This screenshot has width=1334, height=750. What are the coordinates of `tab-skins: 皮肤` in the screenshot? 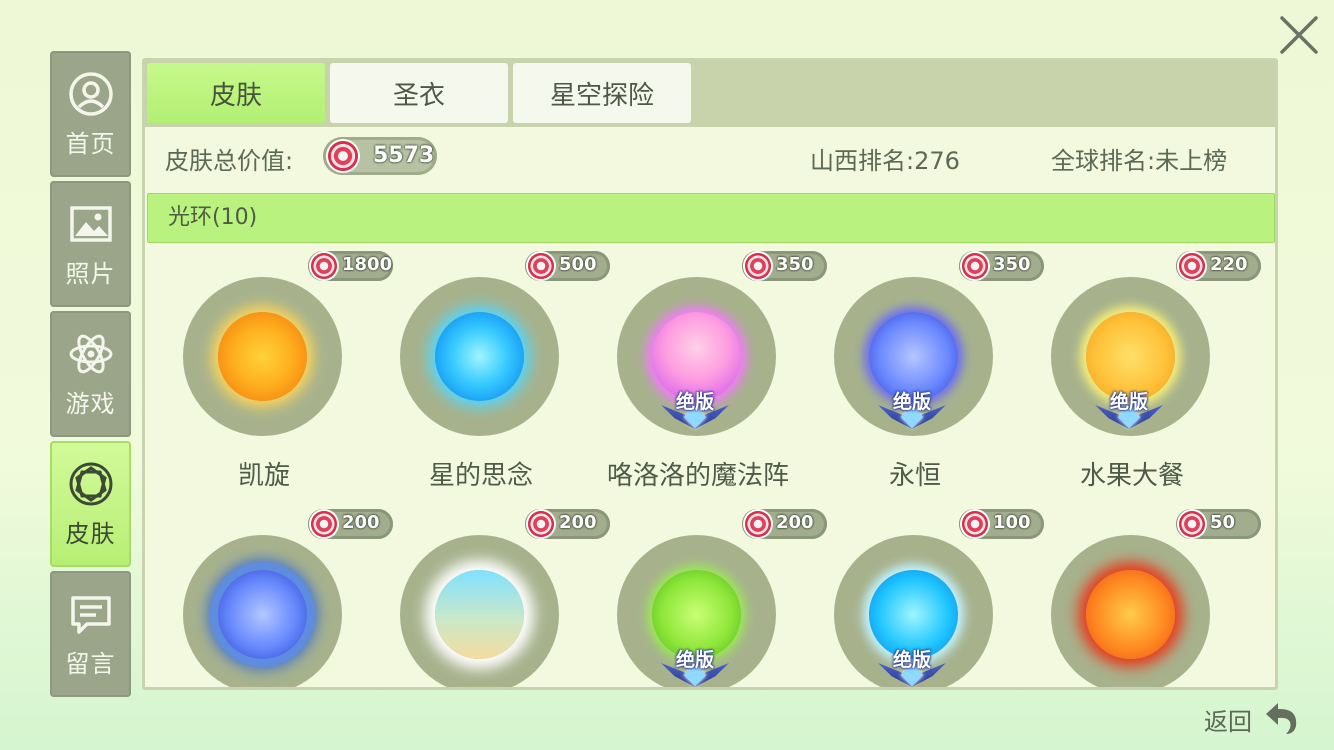 It's located at (236, 93).